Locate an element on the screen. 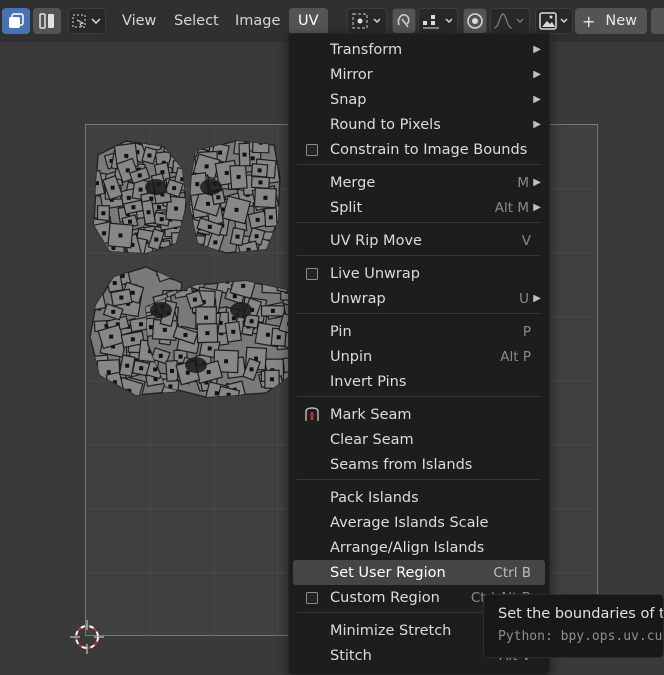 Image resolution: width=664 pixels, height=675 pixels. mark-seam-icon is located at coordinates (312, 415).